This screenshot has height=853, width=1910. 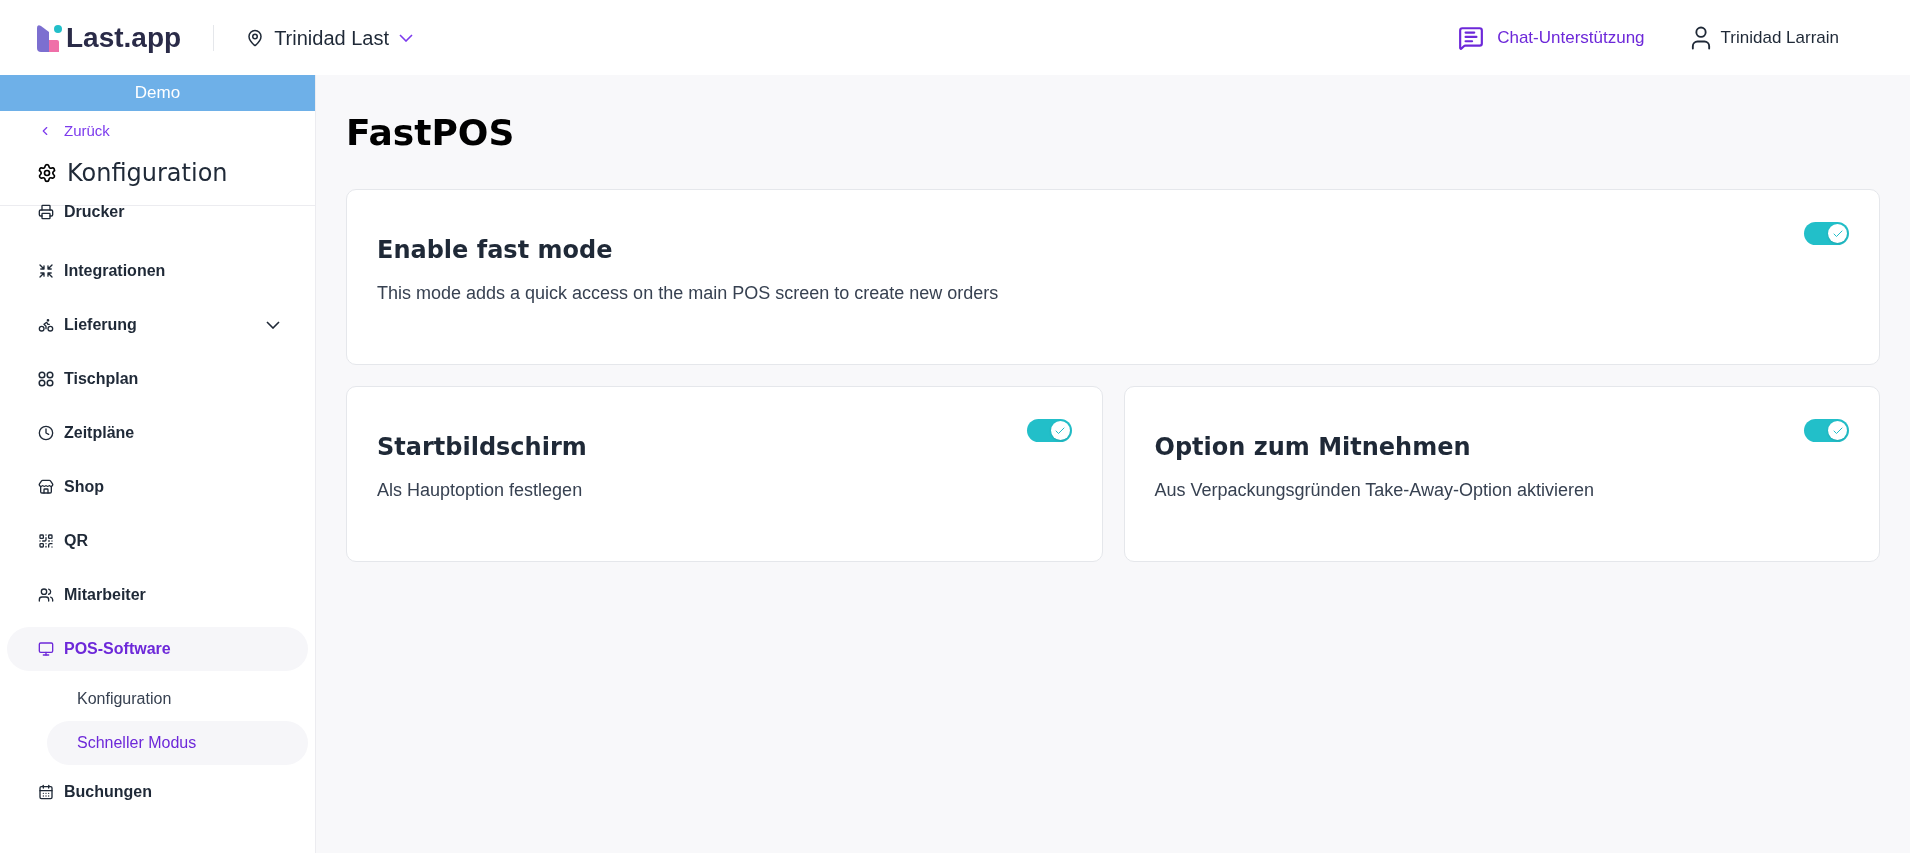 What do you see at coordinates (46, 648) in the screenshot?
I see `monitor-icon` at bounding box center [46, 648].